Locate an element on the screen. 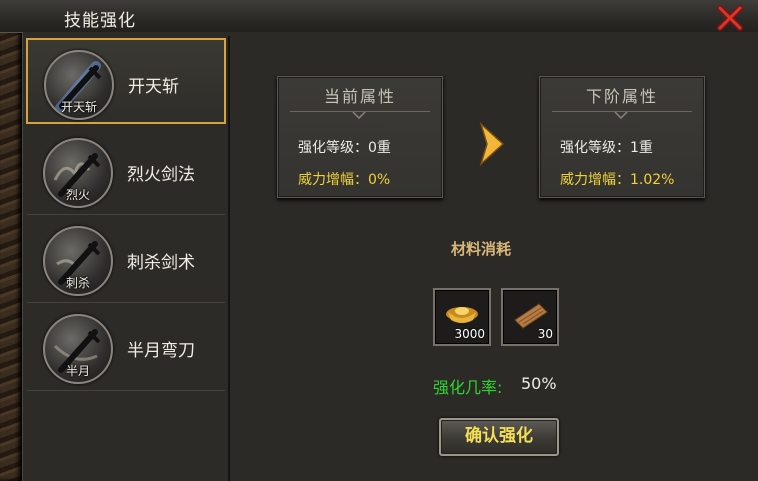 Image resolution: width=758 pixels, height=481 pixels. next-attributes-header: 下阶属性 is located at coordinates (621, 96).